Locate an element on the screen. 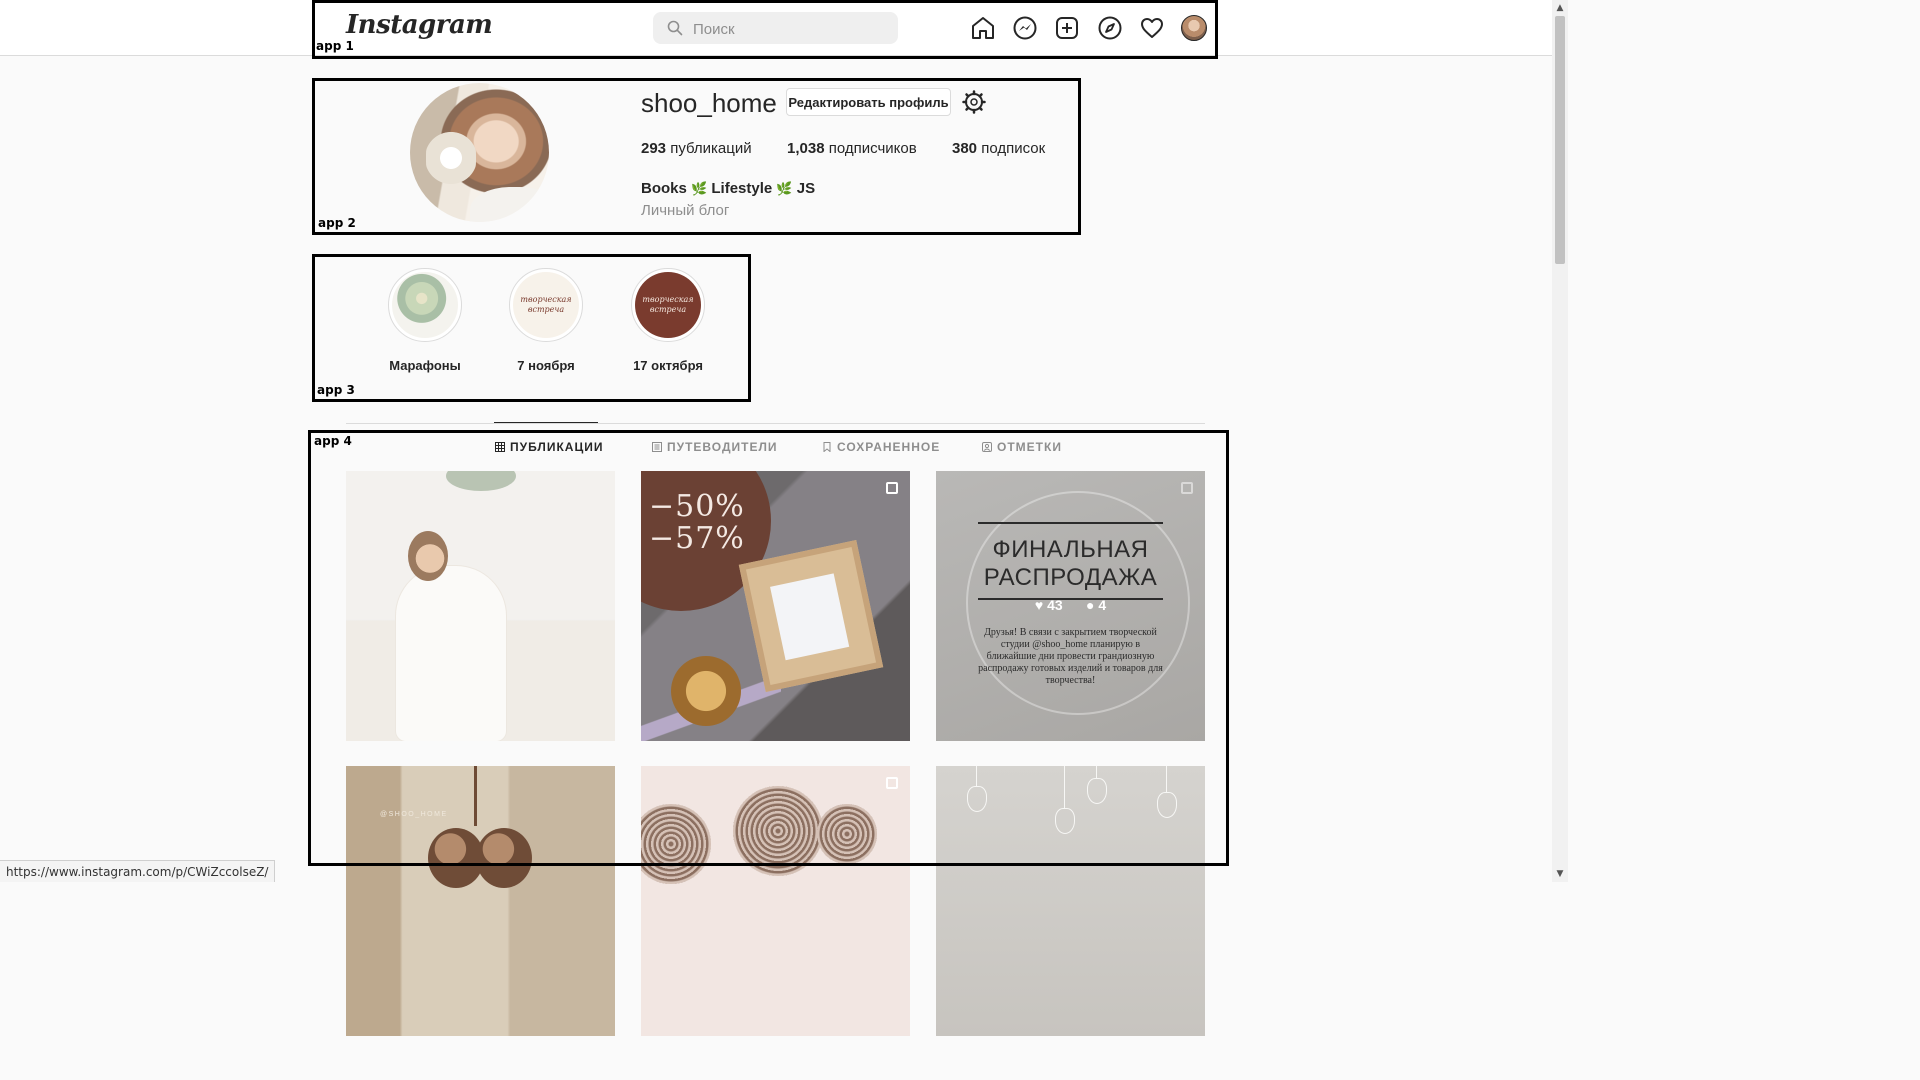 This screenshot has height=1080, width=1920. tabs-divider is located at coordinates (775, 423).